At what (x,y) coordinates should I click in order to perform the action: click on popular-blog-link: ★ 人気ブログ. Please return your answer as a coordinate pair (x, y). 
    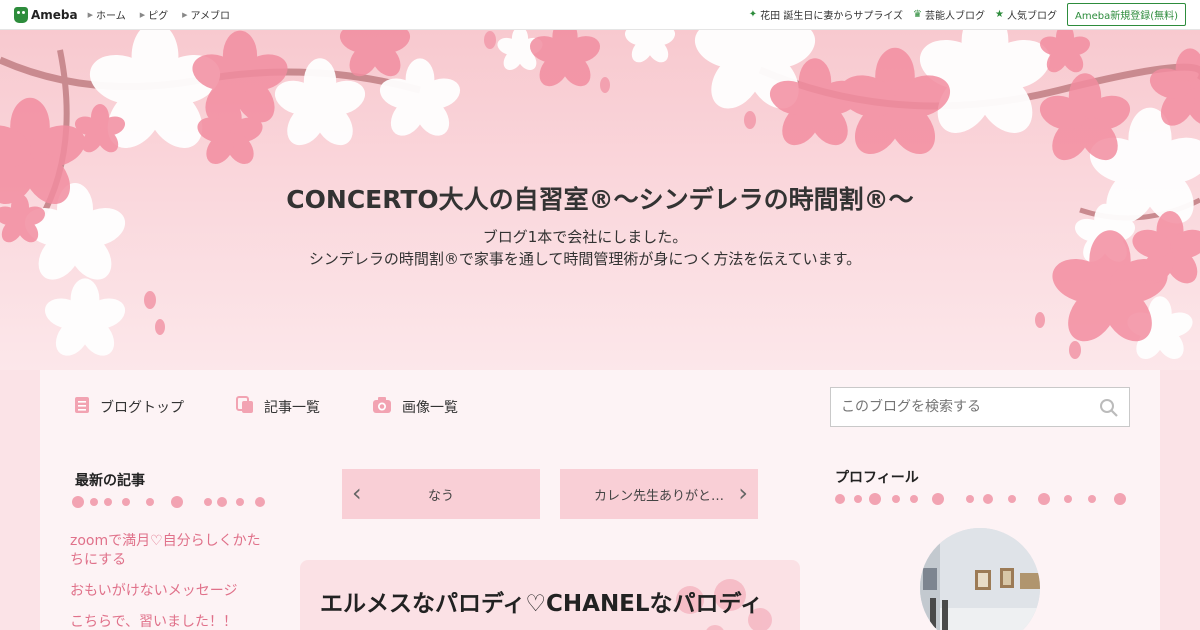
    Looking at the image, I should click on (1026, 14).